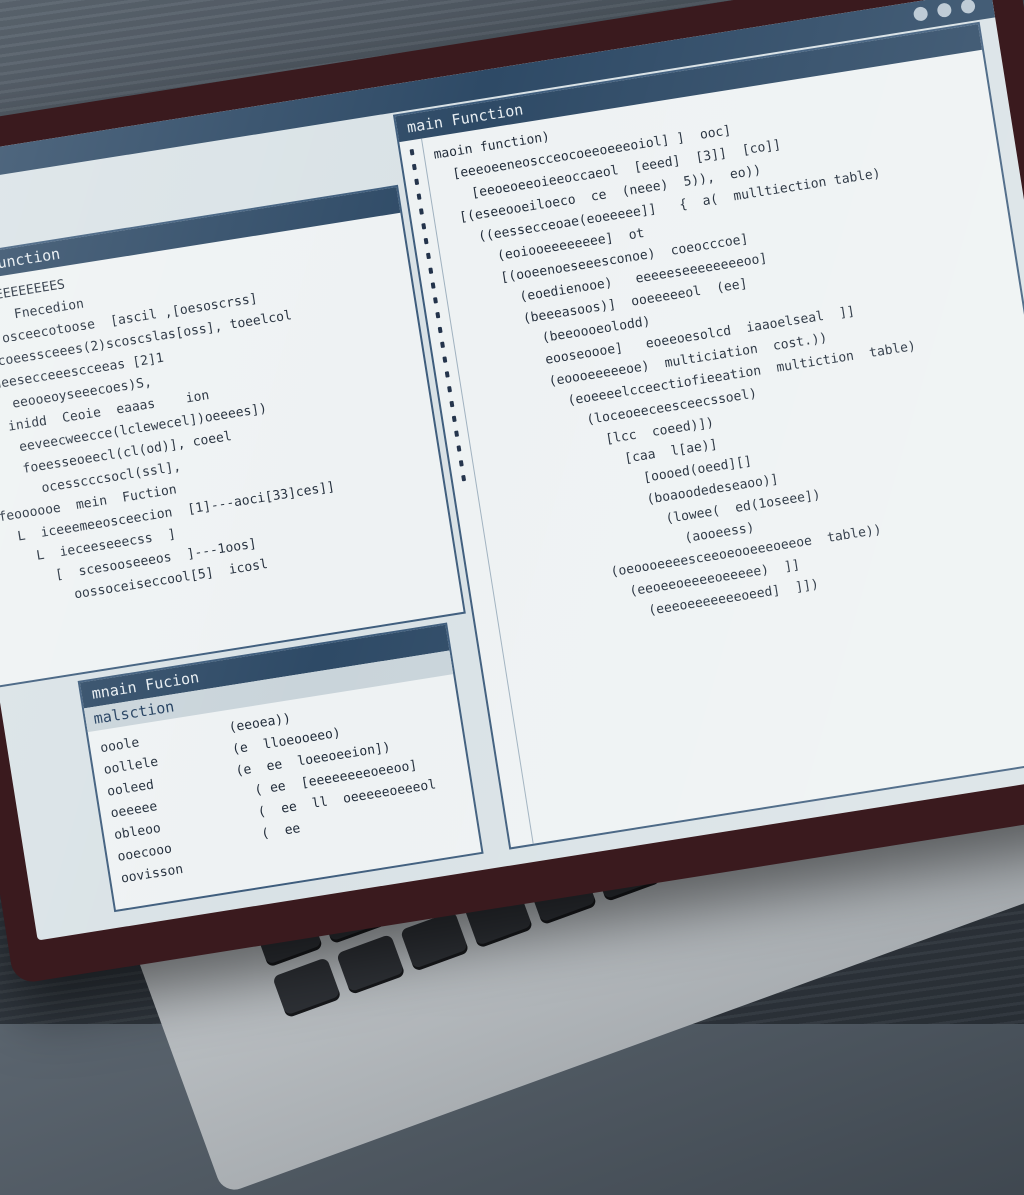  I want to click on window-controls, so click(944, 11).